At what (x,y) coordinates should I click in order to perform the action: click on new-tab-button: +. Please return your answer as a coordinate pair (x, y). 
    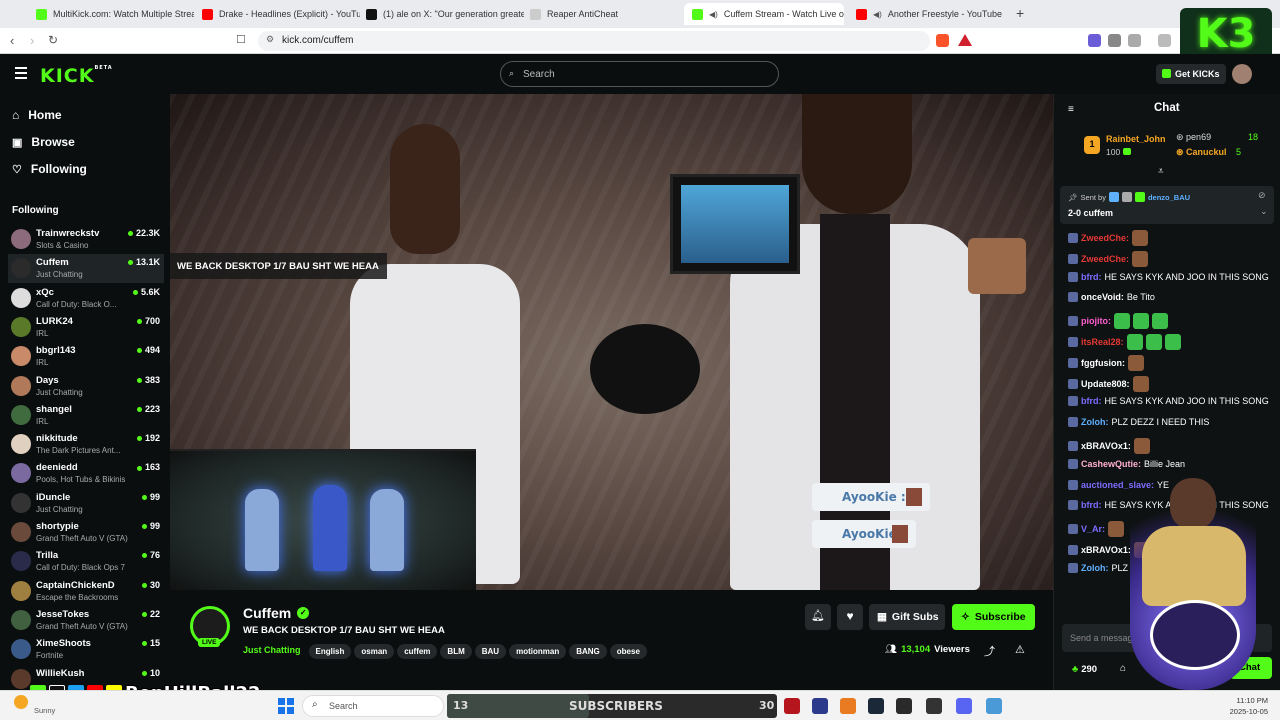
    Looking at the image, I should click on (1020, 13).